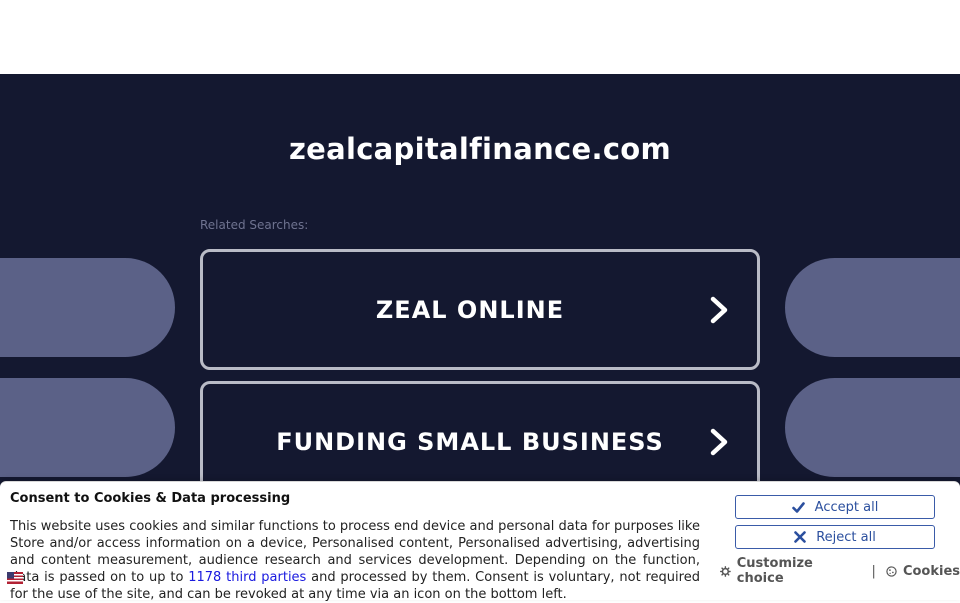 The width and height of the screenshot is (960, 603). I want to click on close-icon, so click(800, 537).